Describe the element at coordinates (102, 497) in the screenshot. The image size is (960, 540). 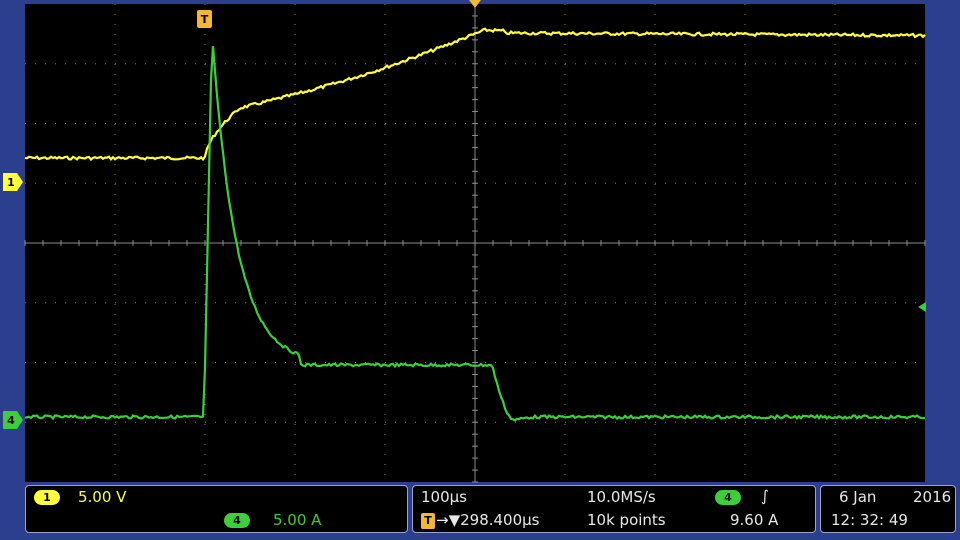
I see `ch1-scale: 5.00 V` at that location.